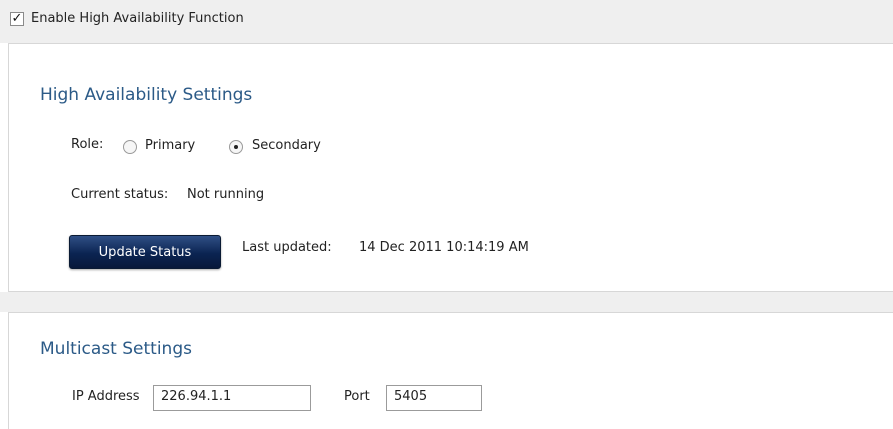 The image size is (893, 429). What do you see at coordinates (446, 302) in the screenshot?
I see `section-gap` at bounding box center [446, 302].